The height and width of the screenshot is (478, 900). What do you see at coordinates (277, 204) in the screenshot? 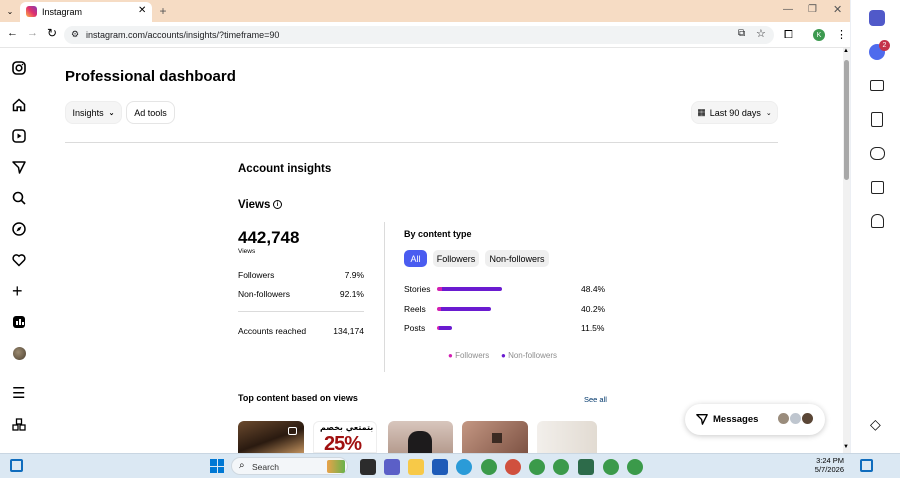
I see `info-icon: i` at bounding box center [277, 204].